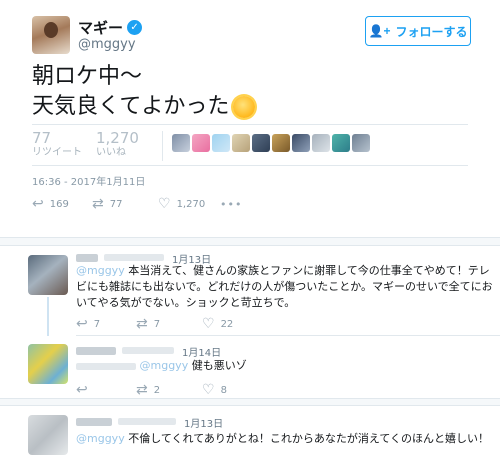 Image resolution: width=500 pixels, height=464 pixels. I want to click on more-icon: •••, so click(231, 204).